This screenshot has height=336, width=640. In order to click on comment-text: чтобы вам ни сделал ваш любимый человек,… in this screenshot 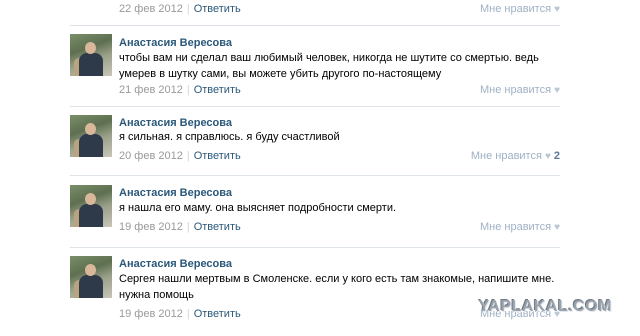, I will do `click(329, 66)`.